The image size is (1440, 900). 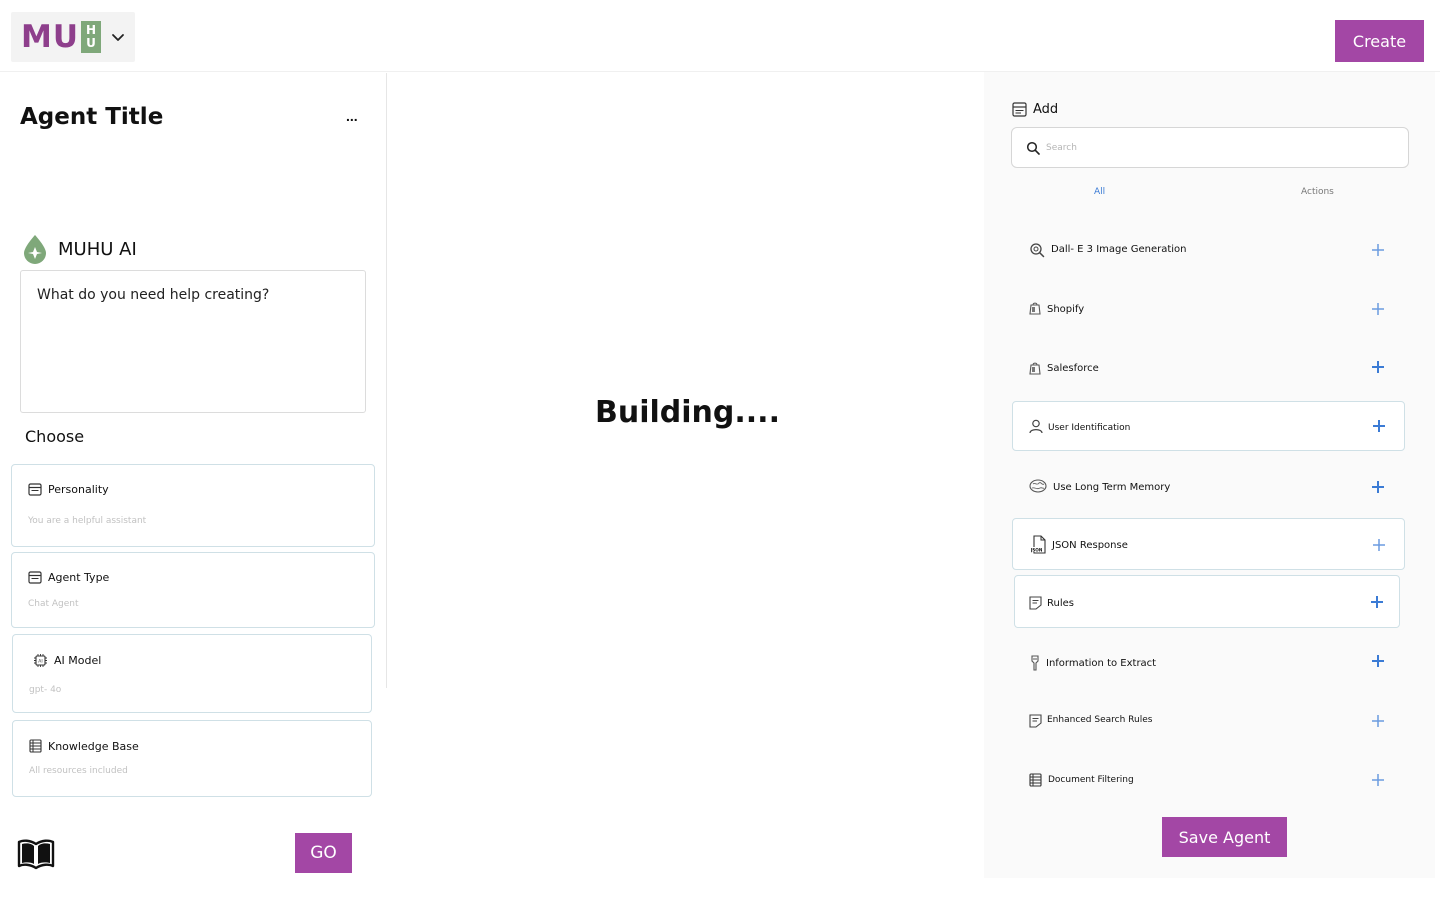 What do you see at coordinates (1211, 664) in the screenshot?
I see `tool-information-to-extract: Information to Extract` at bounding box center [1211, 664].